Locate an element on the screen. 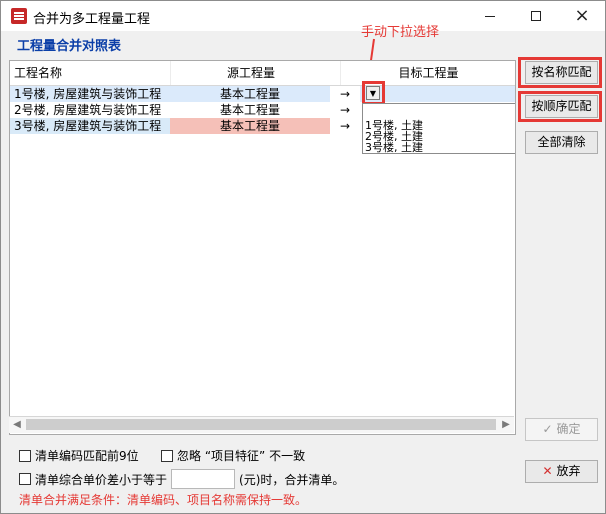  close-icon: × is located at coordinates (582, 15).